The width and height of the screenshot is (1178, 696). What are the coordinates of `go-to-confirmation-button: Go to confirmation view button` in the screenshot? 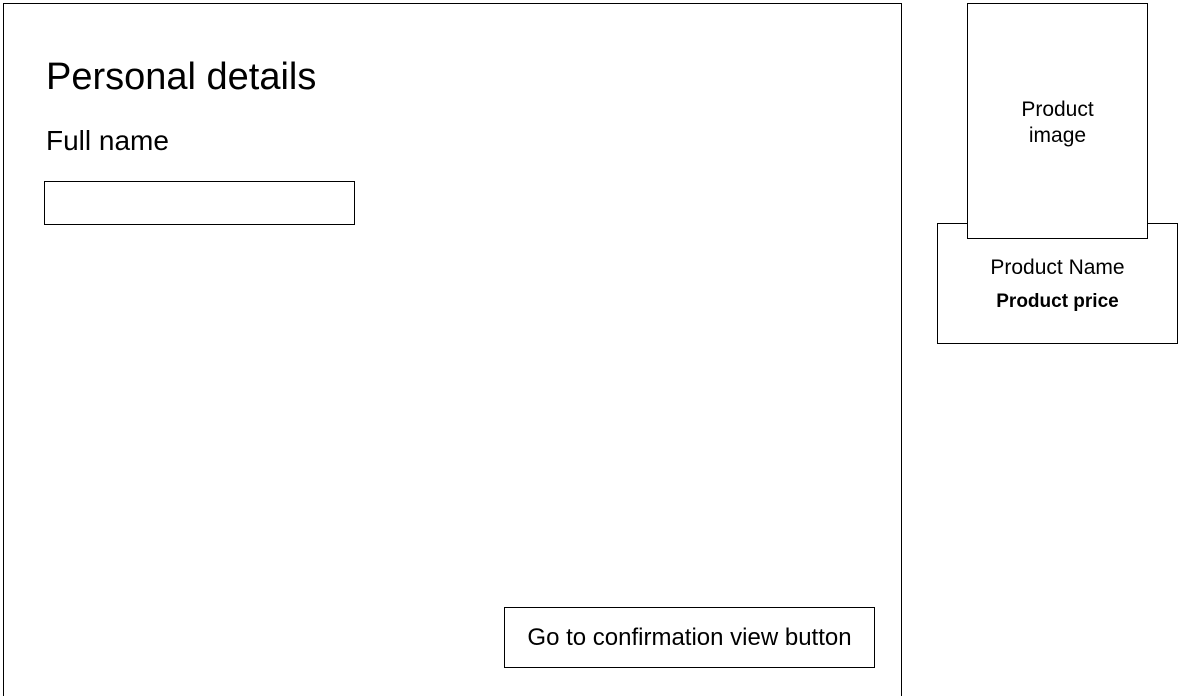 It's located at (689, 637).